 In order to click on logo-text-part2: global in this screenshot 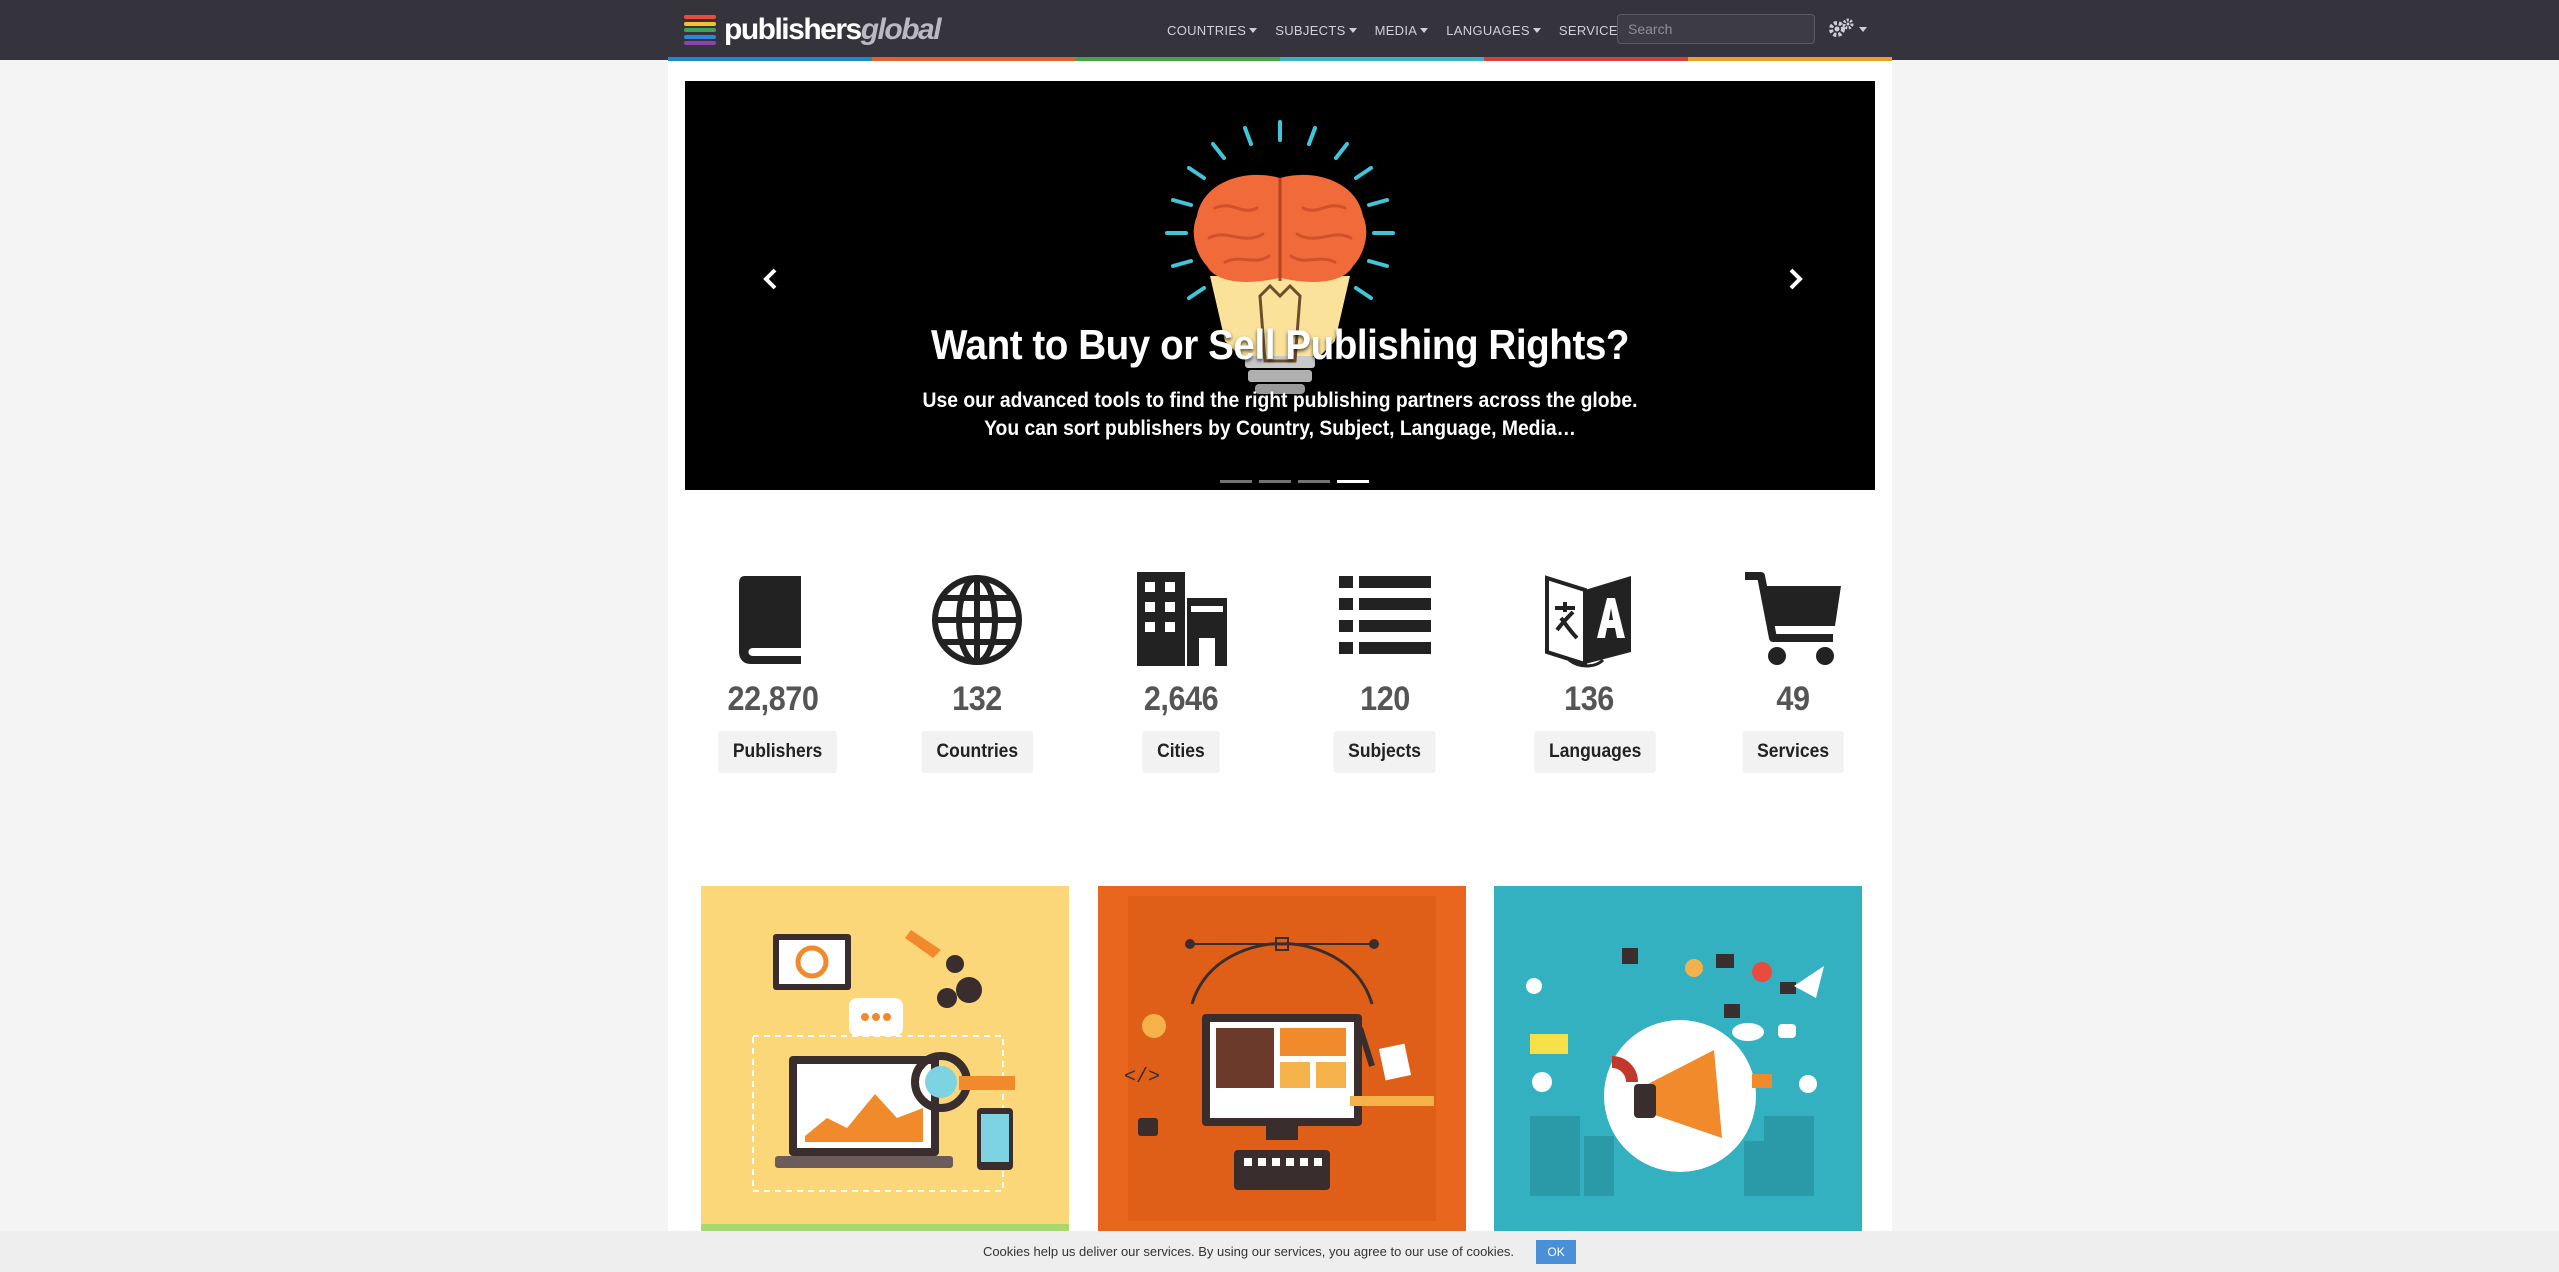, I will do `click(901, 29)`.